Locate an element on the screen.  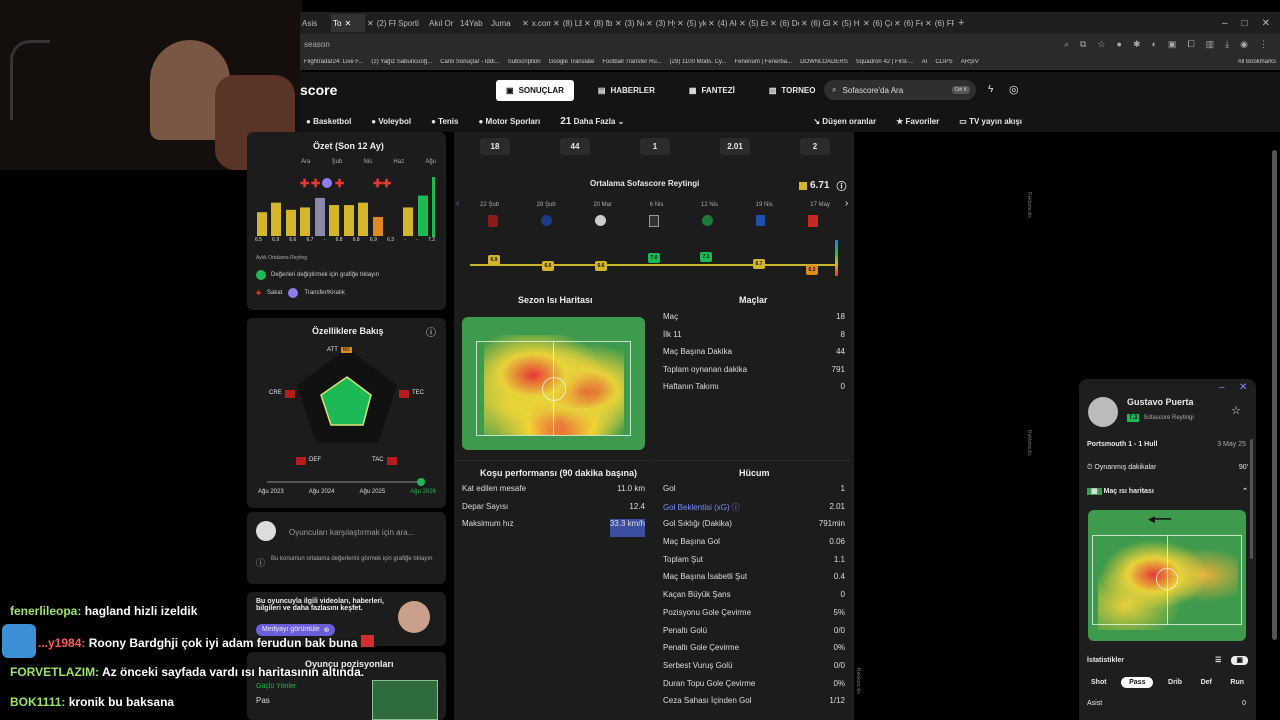
season-heatmap is located at coordinates (553, 383).